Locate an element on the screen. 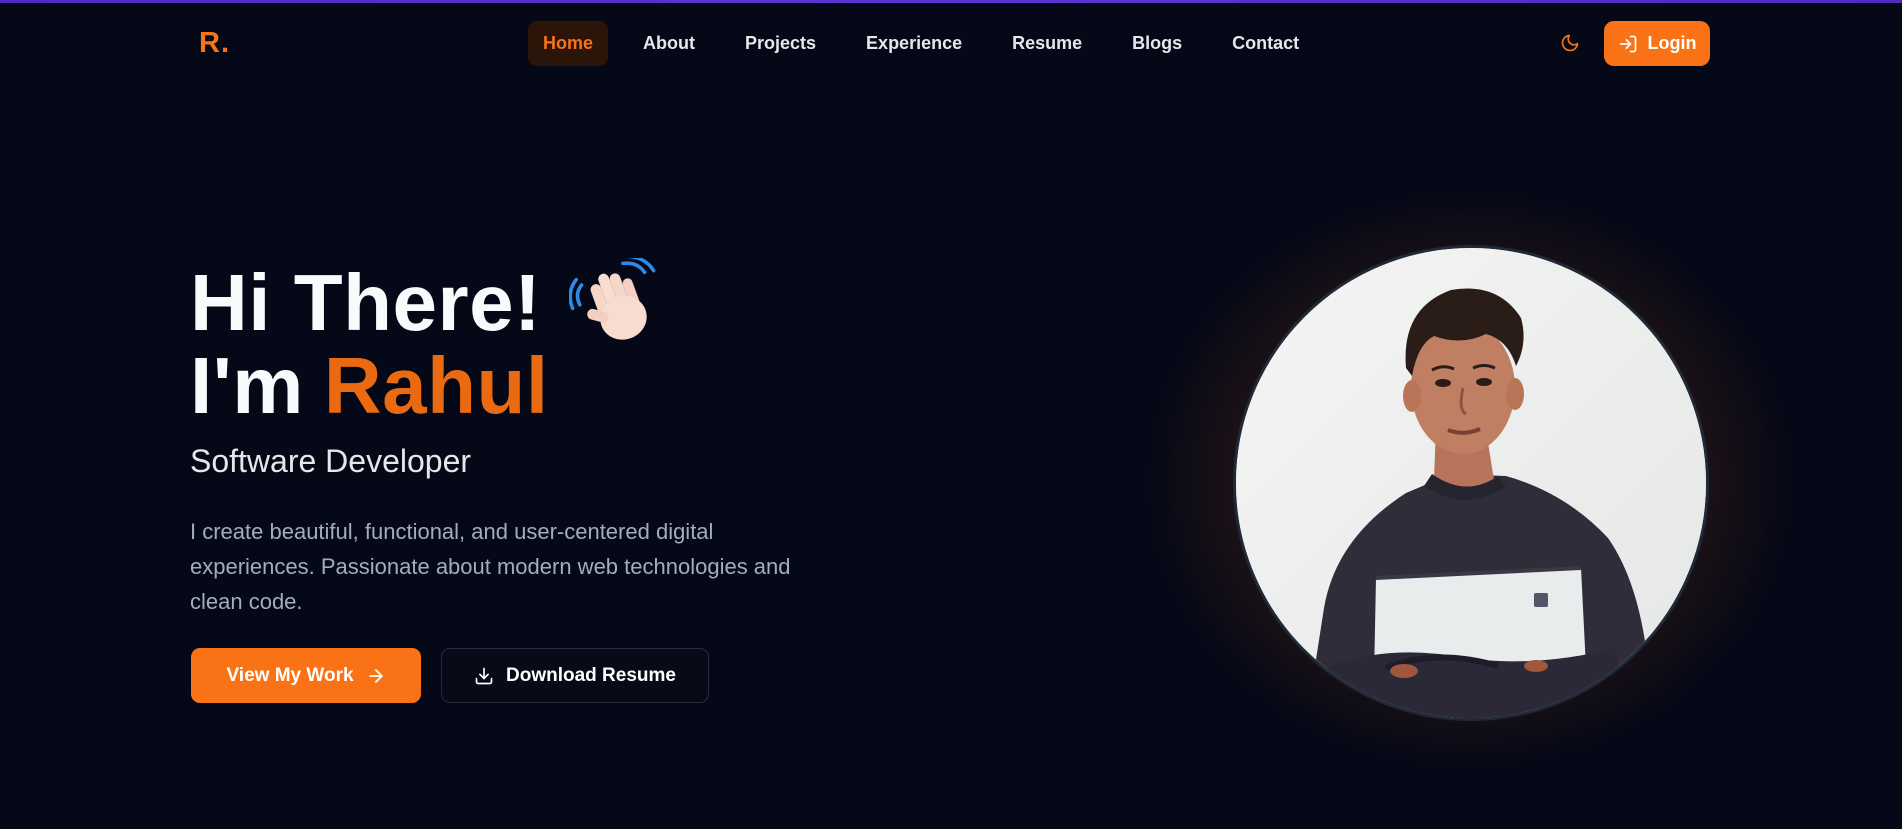 The height and width of the screenshot is (829, 1902). arrow-right-icon is located at coordinates (375, 675).